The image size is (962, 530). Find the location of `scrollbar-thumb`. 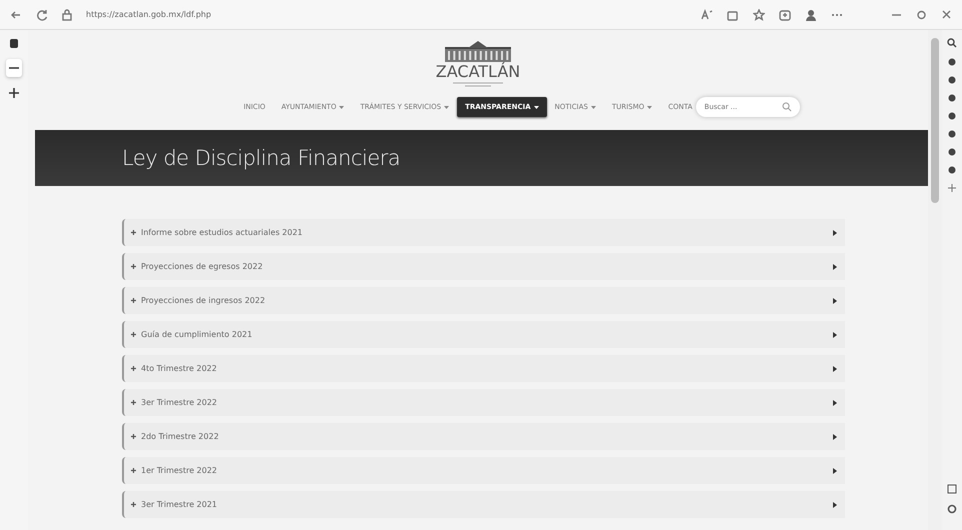

scrollbar-thumb is located at coordinates (935, 120).